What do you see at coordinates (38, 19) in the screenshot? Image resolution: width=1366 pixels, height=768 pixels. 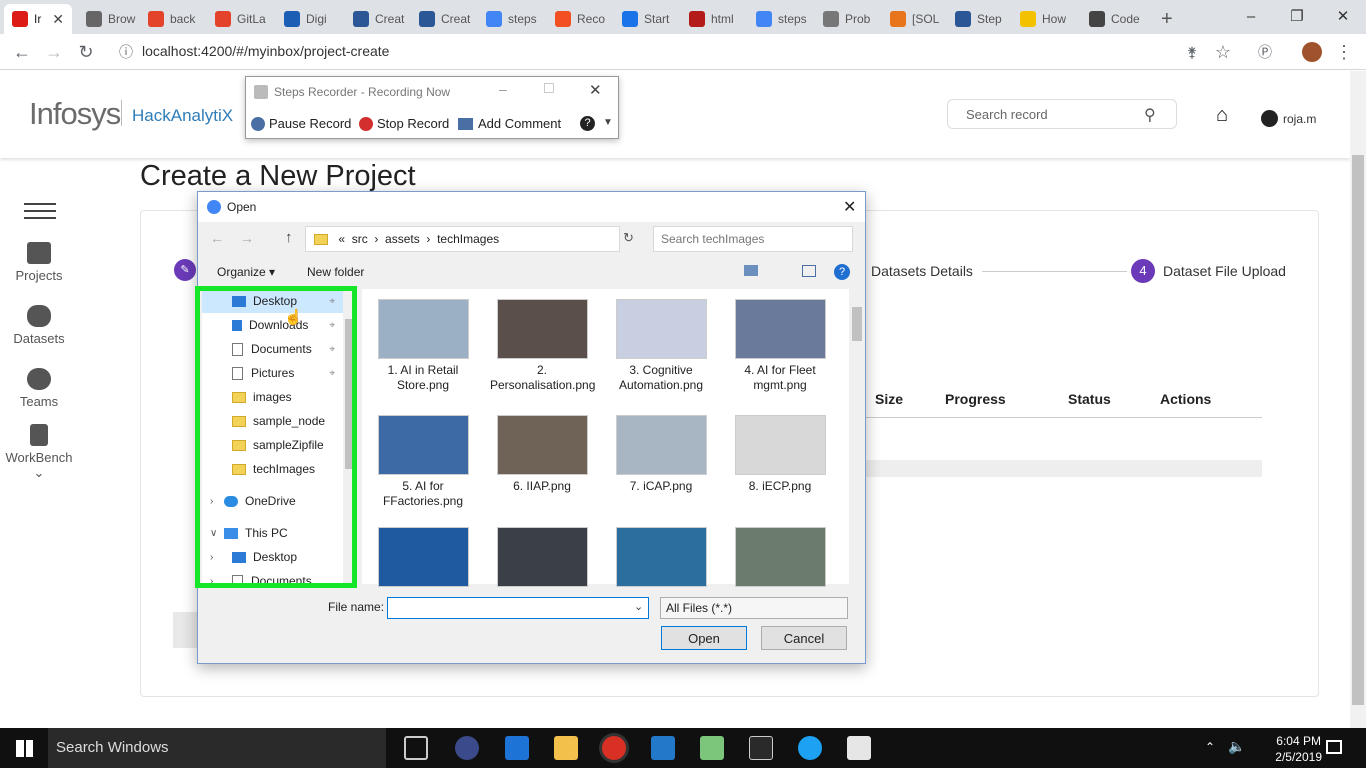 I see `browser-tab: Ir ✕` at bounding box center [38, 19].